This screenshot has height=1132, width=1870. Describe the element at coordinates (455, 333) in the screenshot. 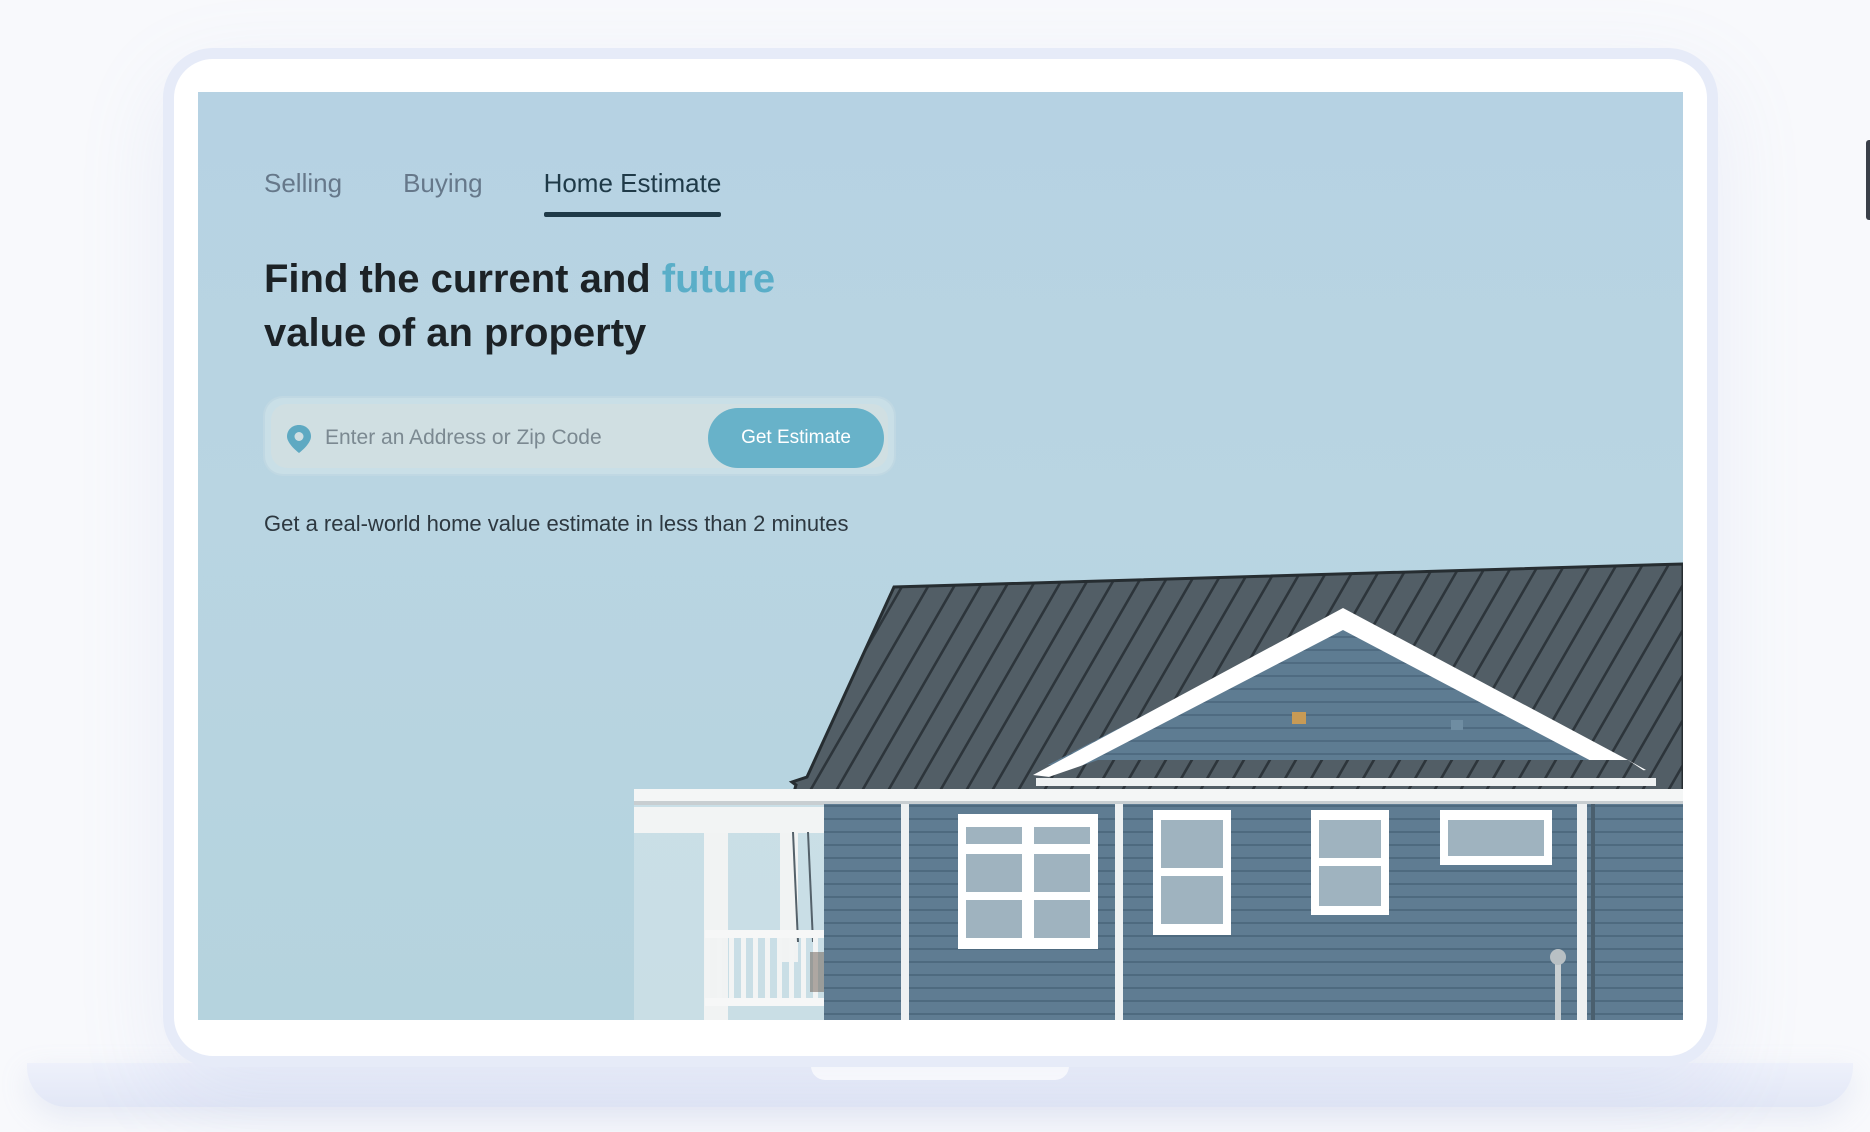

I see `headline-part-2: value of an property` at that location.